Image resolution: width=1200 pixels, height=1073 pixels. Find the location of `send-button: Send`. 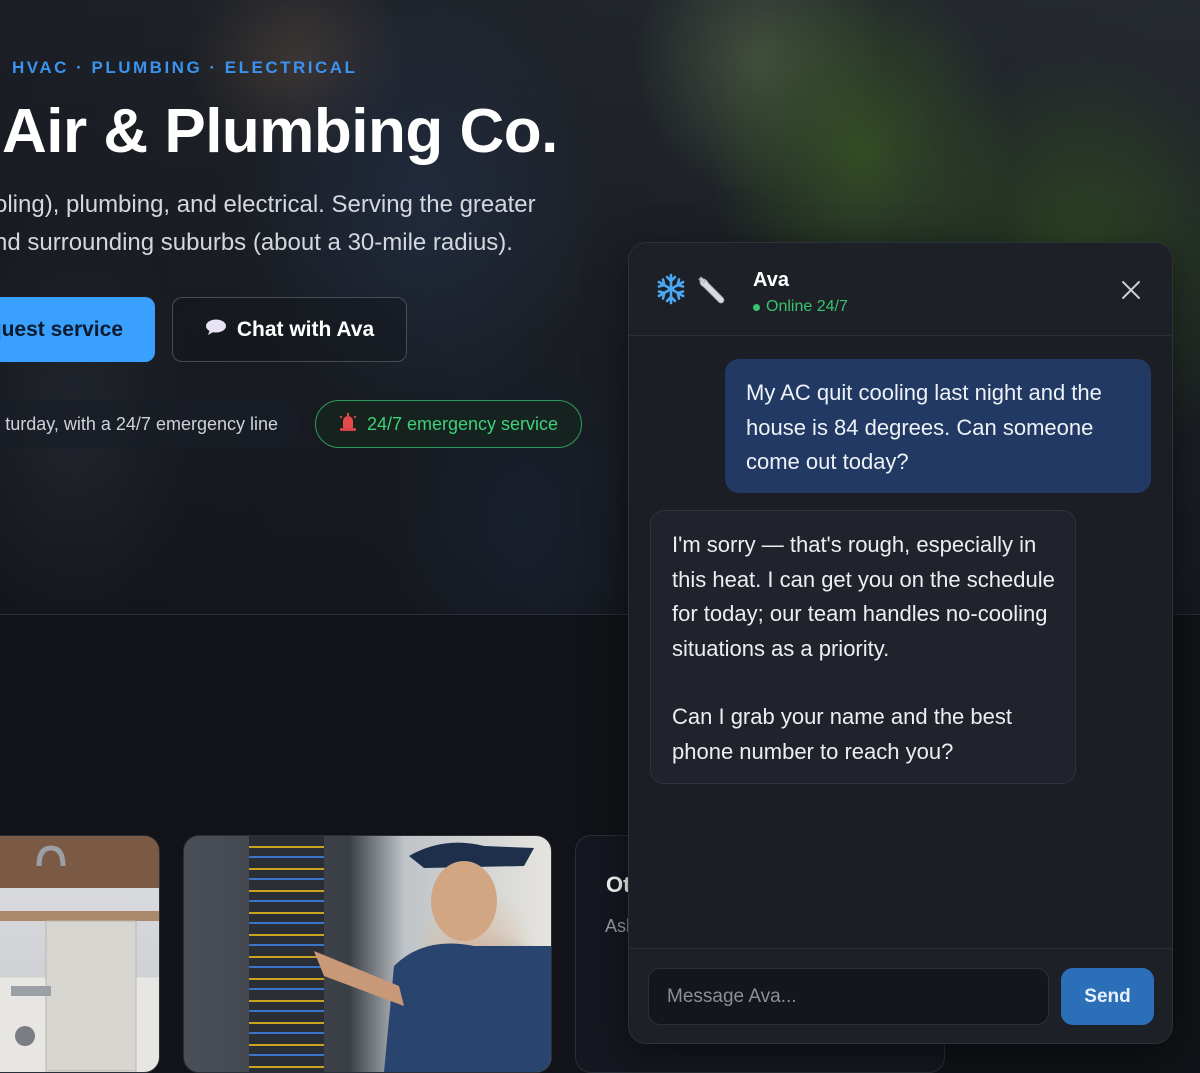

send-button: Send is located at coordinates (1107, 996).